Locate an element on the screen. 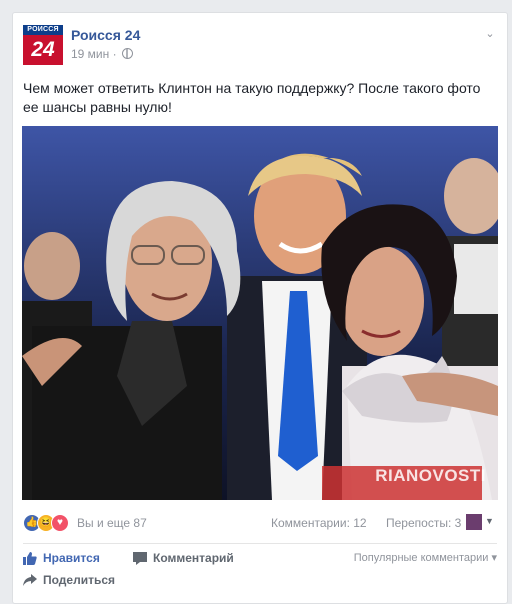 This screenshot has width=512, height=604. reaction-count: Вы и еще 87 is located at coordinates (112, 523).